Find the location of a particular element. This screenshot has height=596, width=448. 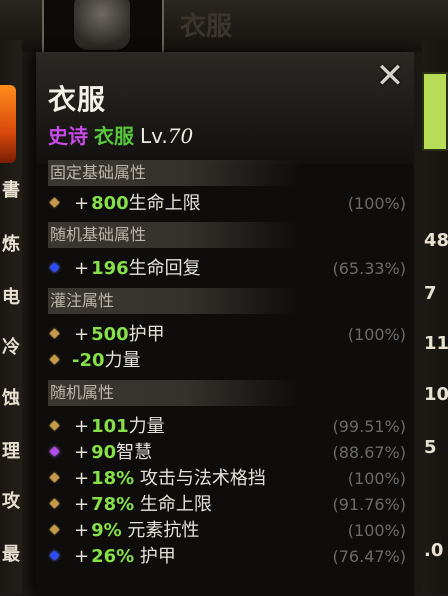

bg-stat-label: 最 is located at coordinates (11, 554).